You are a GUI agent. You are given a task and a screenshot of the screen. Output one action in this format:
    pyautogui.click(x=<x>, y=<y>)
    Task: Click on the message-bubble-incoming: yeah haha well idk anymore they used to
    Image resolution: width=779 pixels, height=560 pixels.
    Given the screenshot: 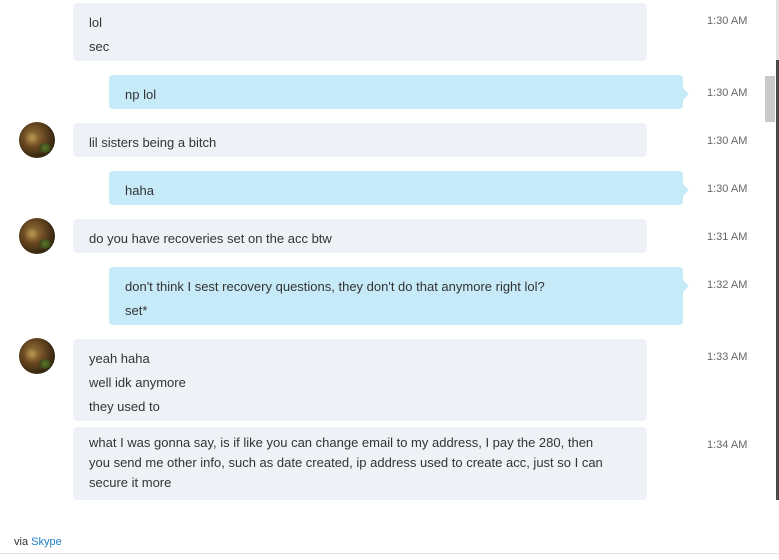 What is the action you would take?
    pyautogui.click(x=360, y=380)
    